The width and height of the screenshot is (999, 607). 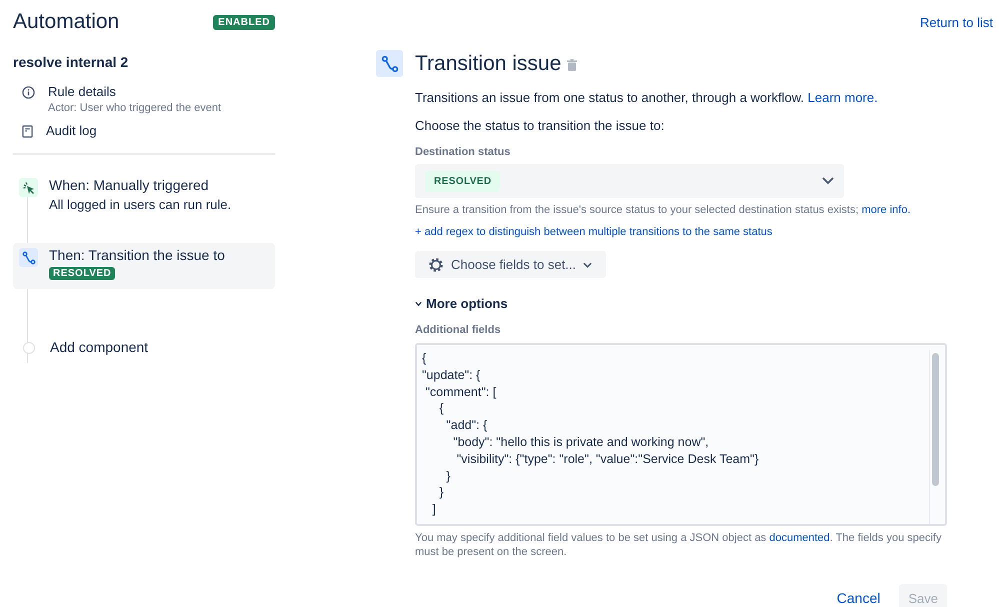 What do you see at coordinates (458, 330) in the screenshot?
I see `field-label: Additional fields` at bounding box center [458, 330].